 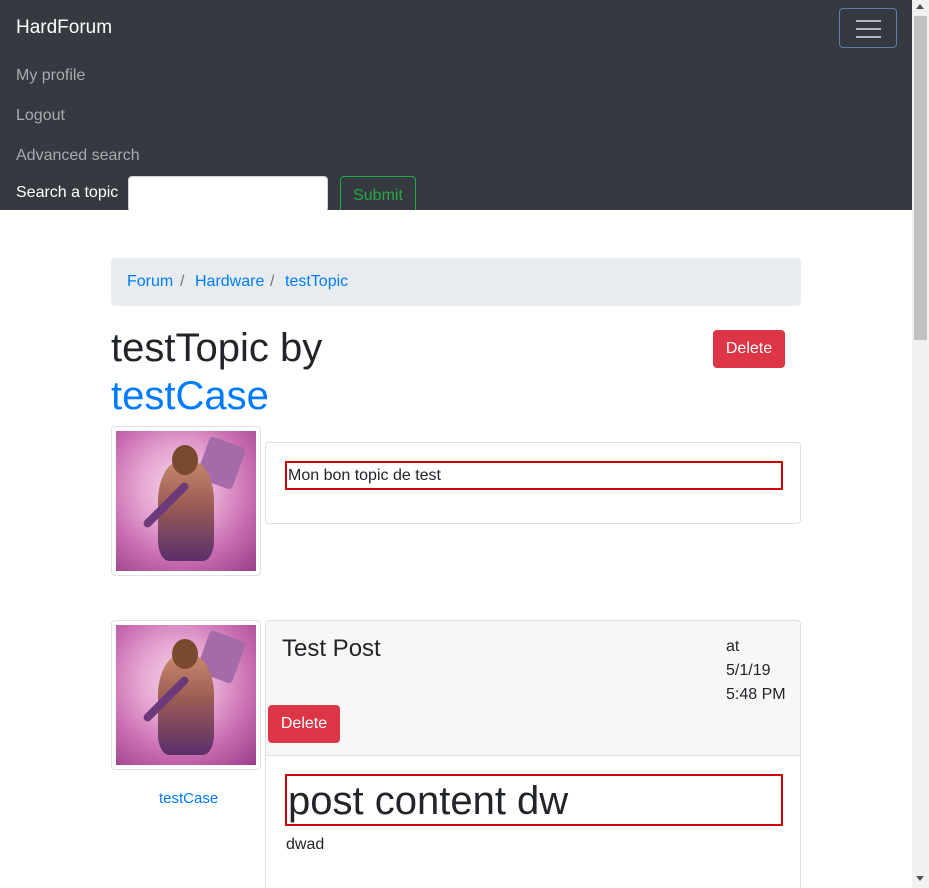 I want to click on nav-link-logout: Logout, so click(x=40, y=116).